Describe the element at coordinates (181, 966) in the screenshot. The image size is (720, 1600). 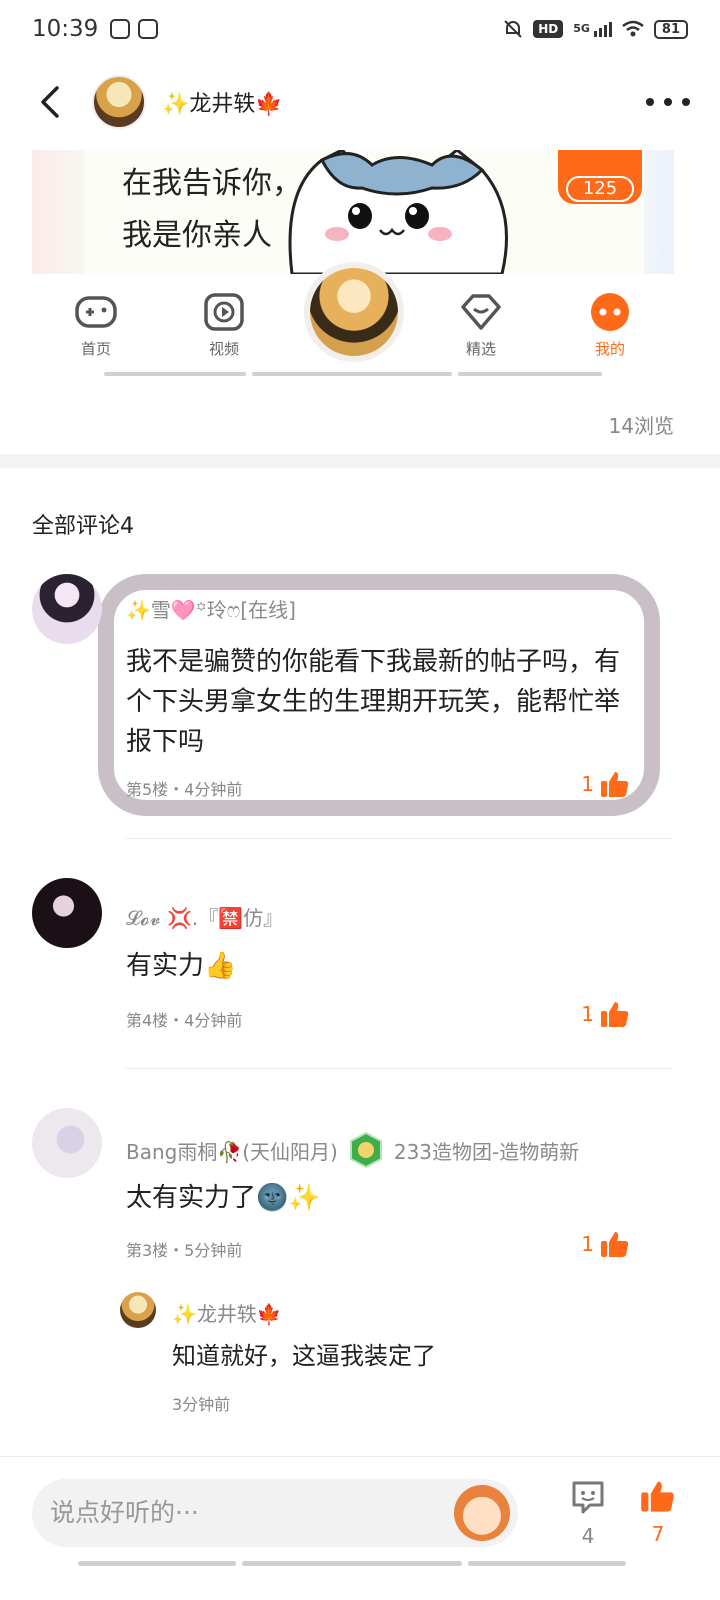
I see `comment-text: 有实力👍` at that location.